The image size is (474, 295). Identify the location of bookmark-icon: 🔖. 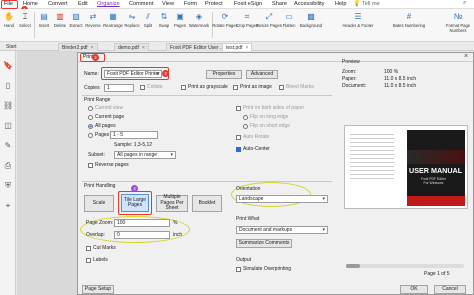
(8, 66).